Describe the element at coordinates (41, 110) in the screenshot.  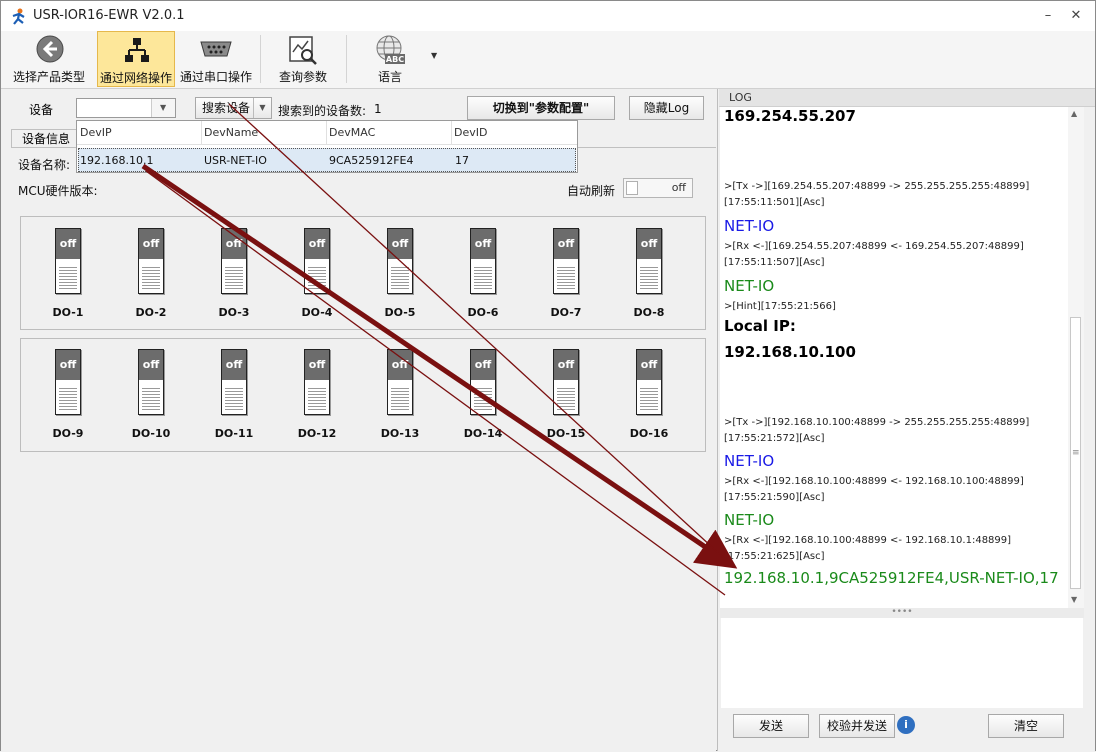
I see `device-label: 设备` at that location.